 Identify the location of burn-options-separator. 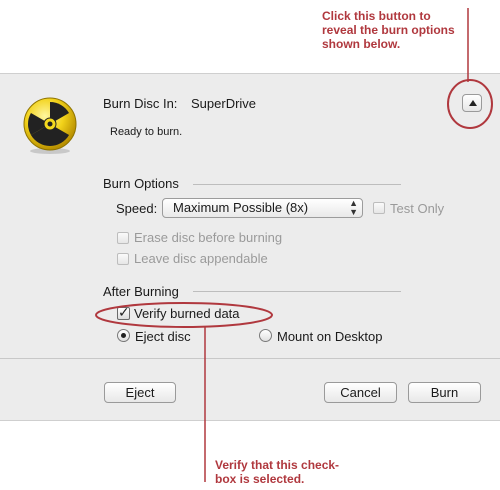
(297, 184).